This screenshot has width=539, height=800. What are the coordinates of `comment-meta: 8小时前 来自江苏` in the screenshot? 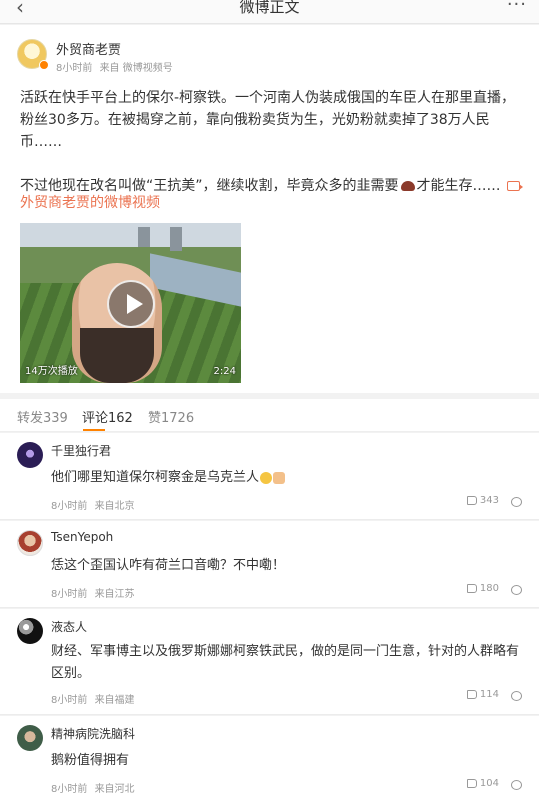 It's located at (93, 592).